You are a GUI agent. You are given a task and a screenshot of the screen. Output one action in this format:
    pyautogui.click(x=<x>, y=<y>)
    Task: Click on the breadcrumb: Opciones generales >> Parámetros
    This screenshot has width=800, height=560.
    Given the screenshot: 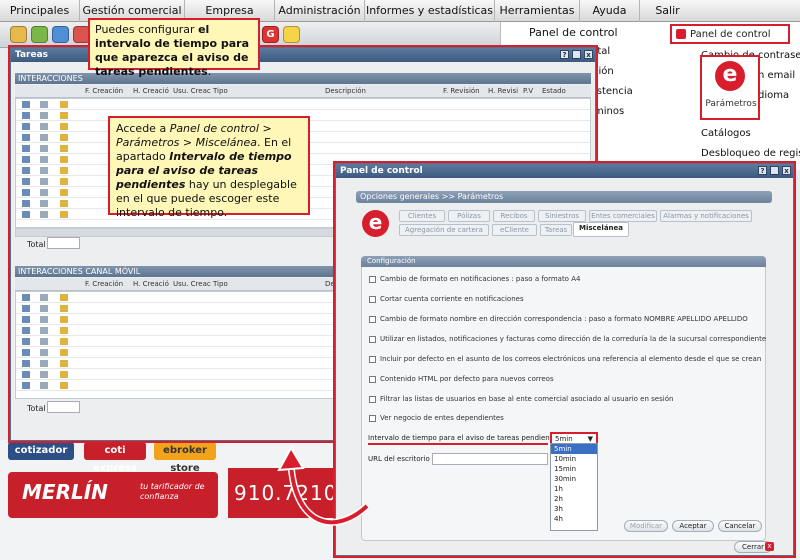 What is the action you would take?
    pyautogui.click(x=564, y=197)
    